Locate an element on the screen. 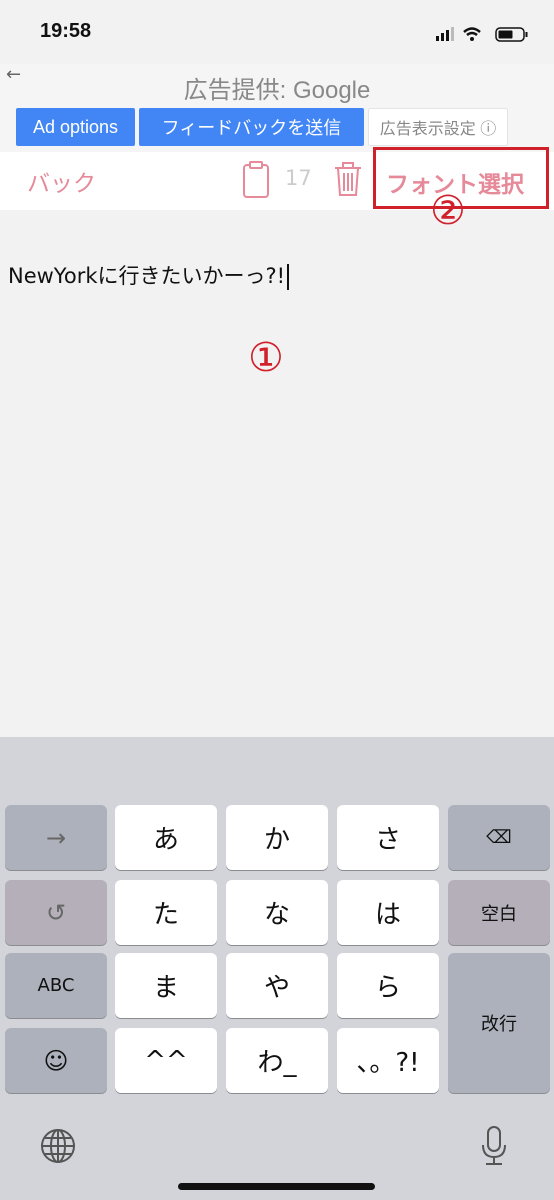 This screenshot has height=1200, width=554. next-key: → is located at coordinates (56, 837).